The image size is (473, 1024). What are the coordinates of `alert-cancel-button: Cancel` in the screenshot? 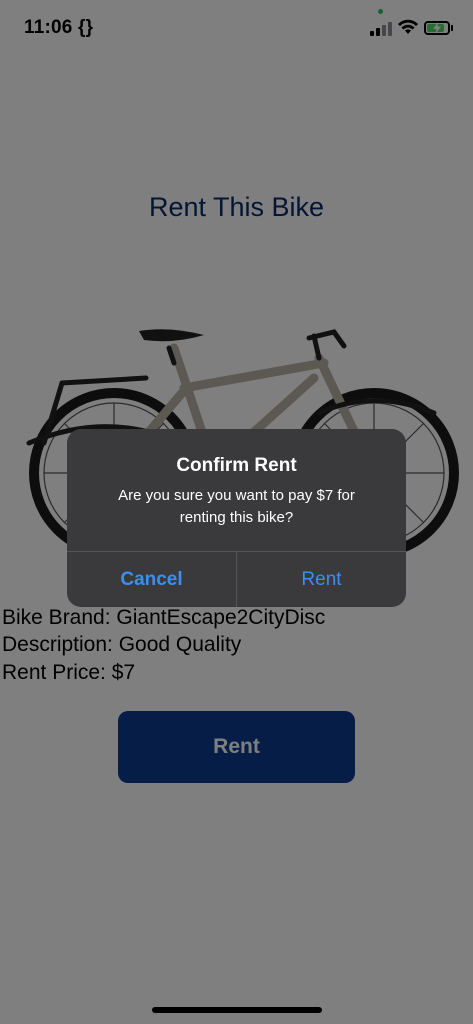 It's located at (151, 579).